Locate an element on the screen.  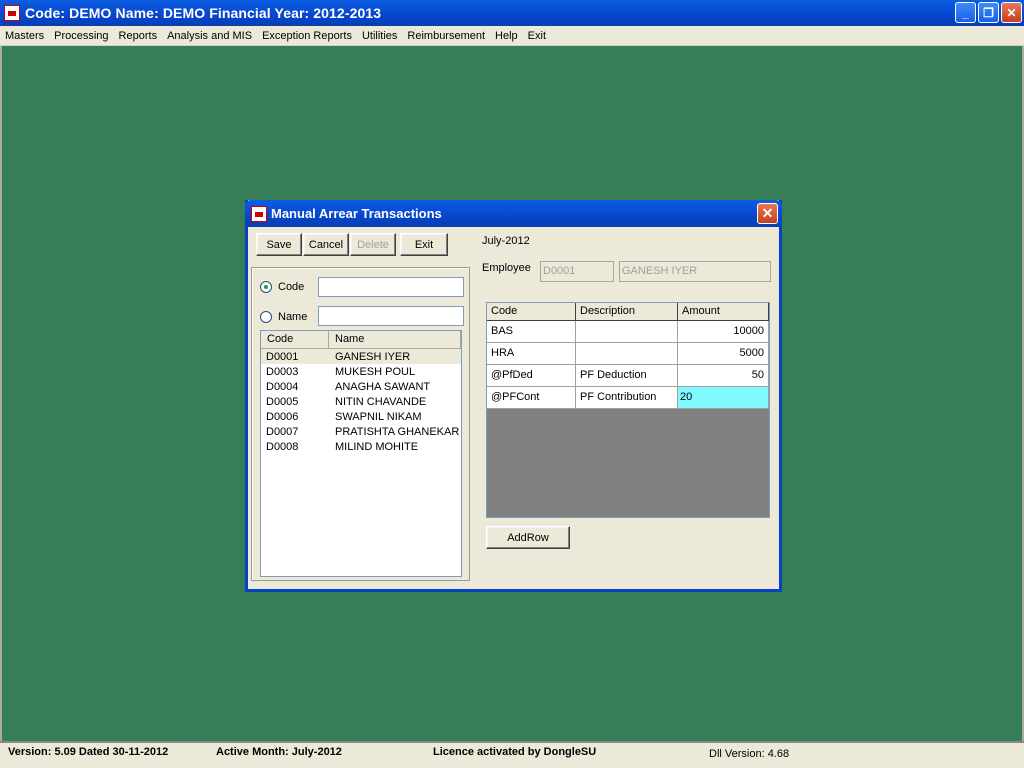
month-label: July-2012 is located at coordinates (506, 241).